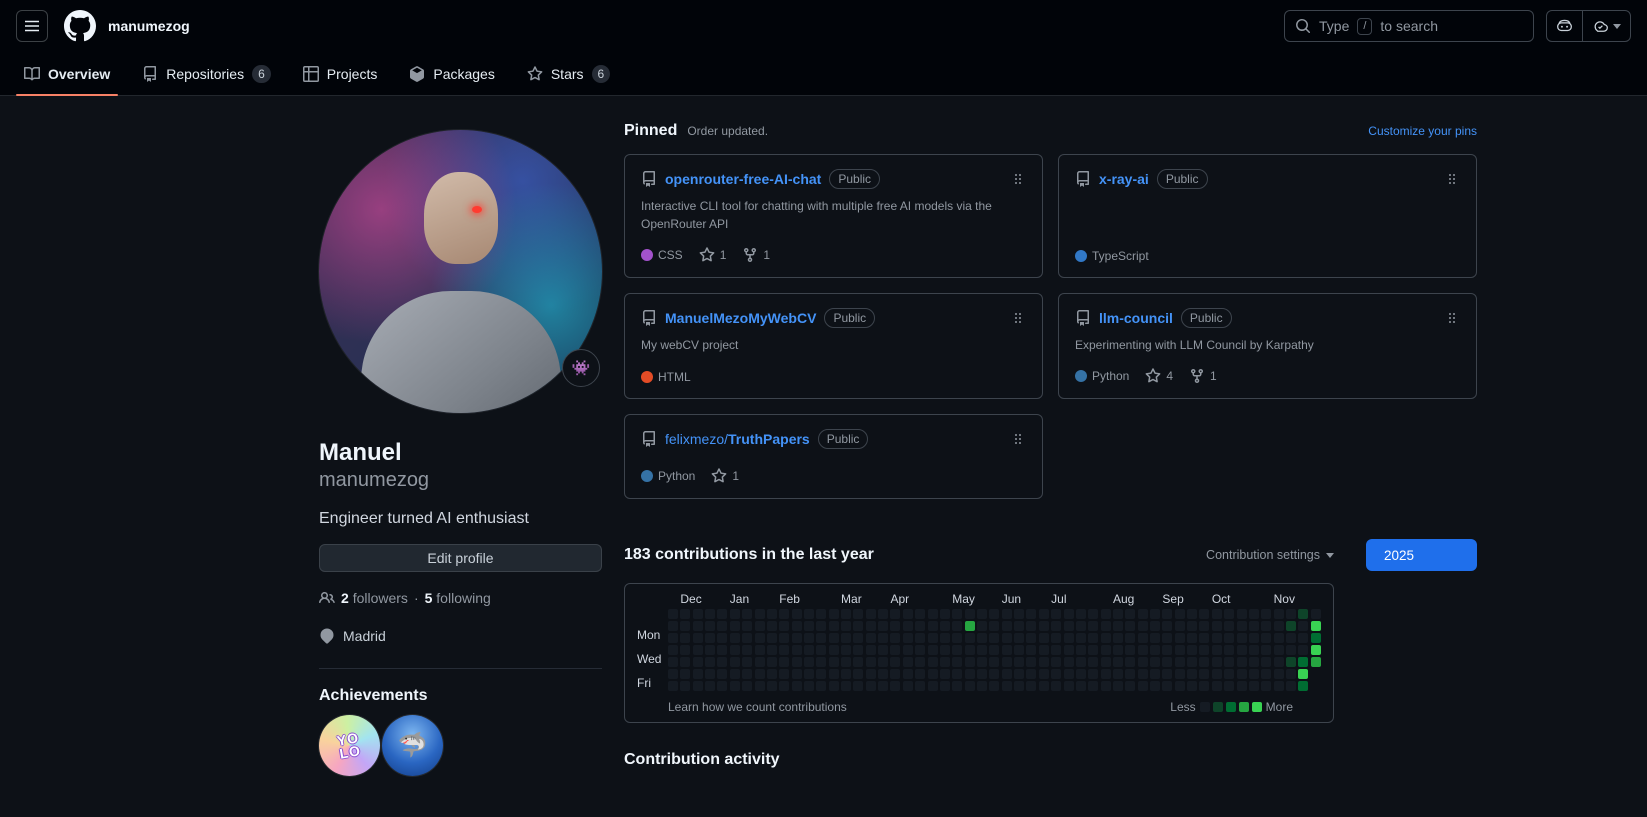 Image resolution: width=1647 pixels, height=817 pixels. I want to click on count-contributions-link: Learn how we count contributions, so click(757, 707).